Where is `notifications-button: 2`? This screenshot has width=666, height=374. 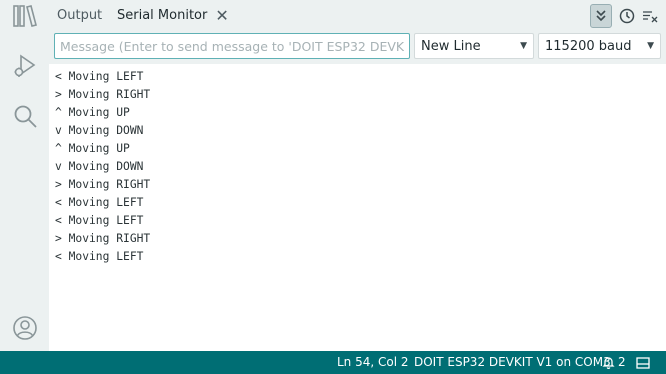
notifications-button: 2 is located at coordinates (614, 362).